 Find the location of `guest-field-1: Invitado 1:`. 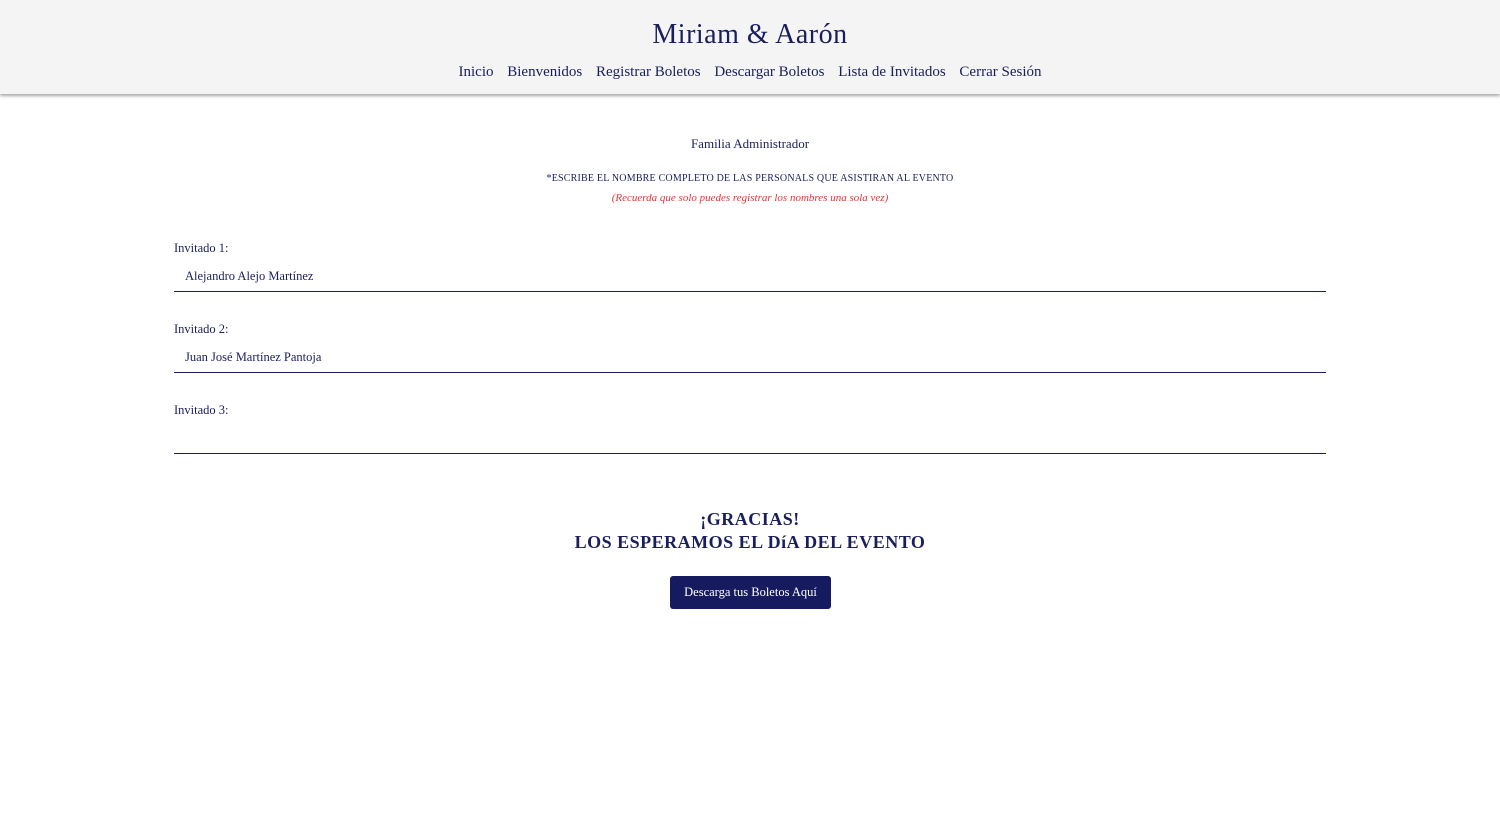

guest-field-1: Invitado 1: is located at coordinates (750, 266).